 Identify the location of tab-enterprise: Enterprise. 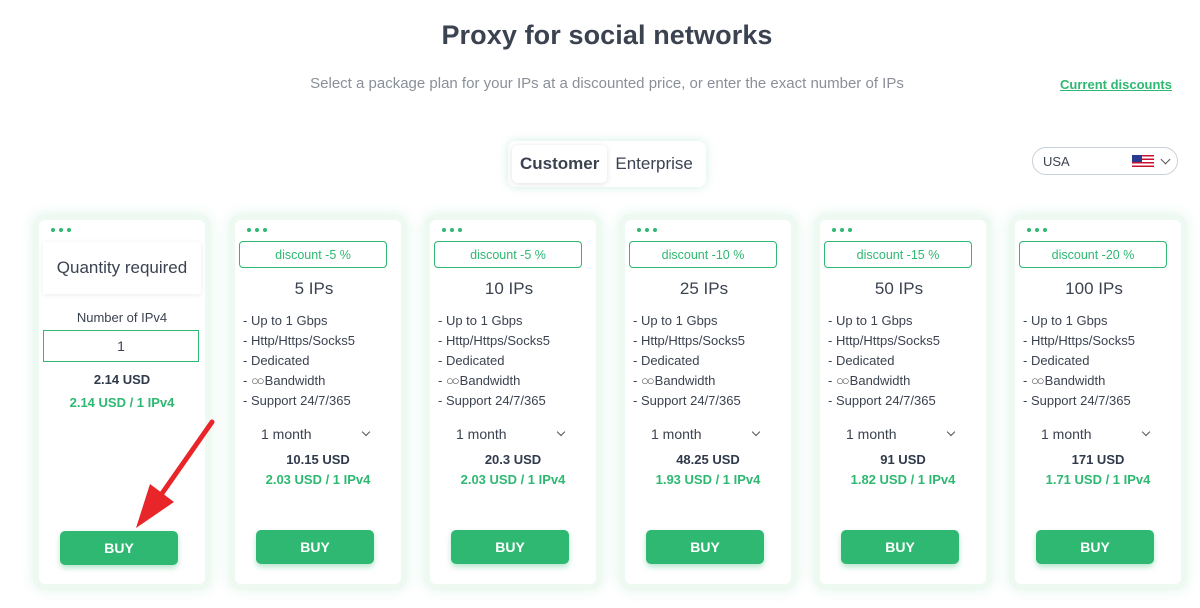
(653, 164).